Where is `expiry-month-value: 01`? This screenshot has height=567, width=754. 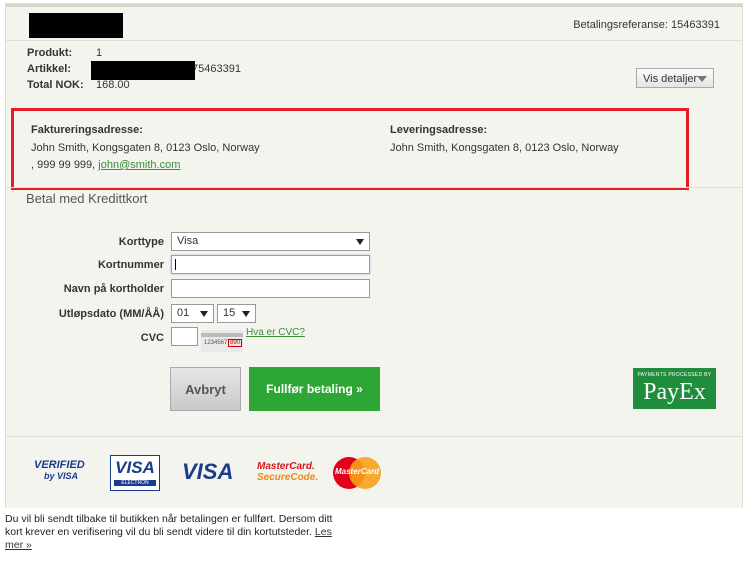 expiry-month-value: 01 is located at coordinates (183, 313).